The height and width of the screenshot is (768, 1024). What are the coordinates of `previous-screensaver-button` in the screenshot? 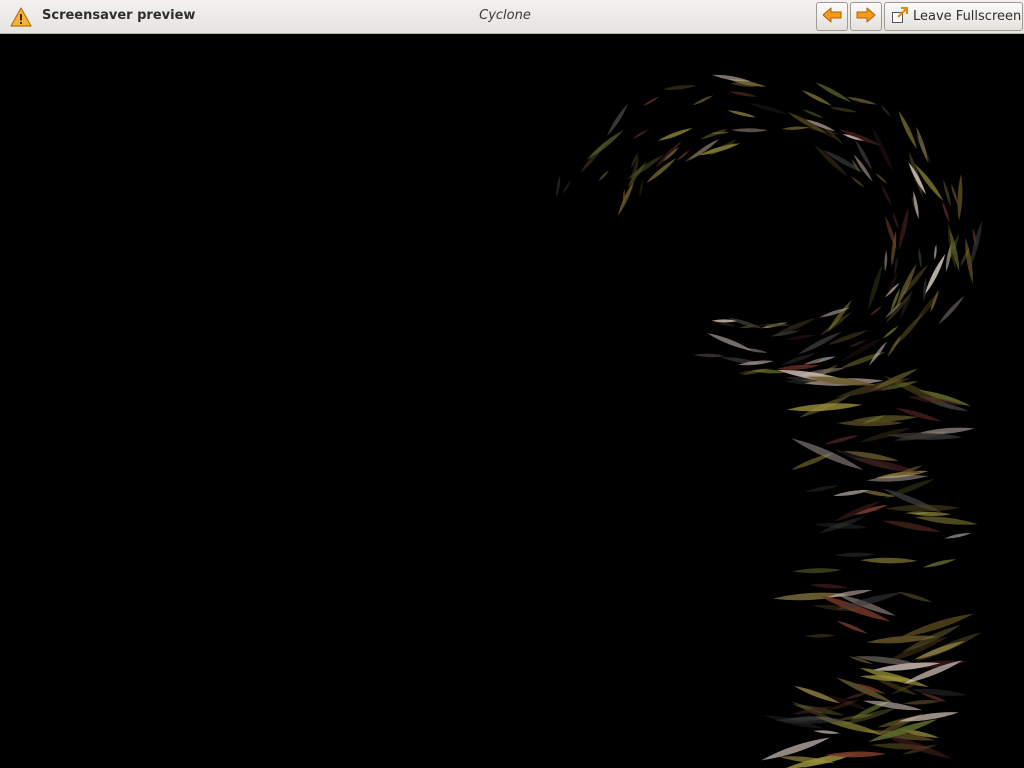 It's located at (832, 16).